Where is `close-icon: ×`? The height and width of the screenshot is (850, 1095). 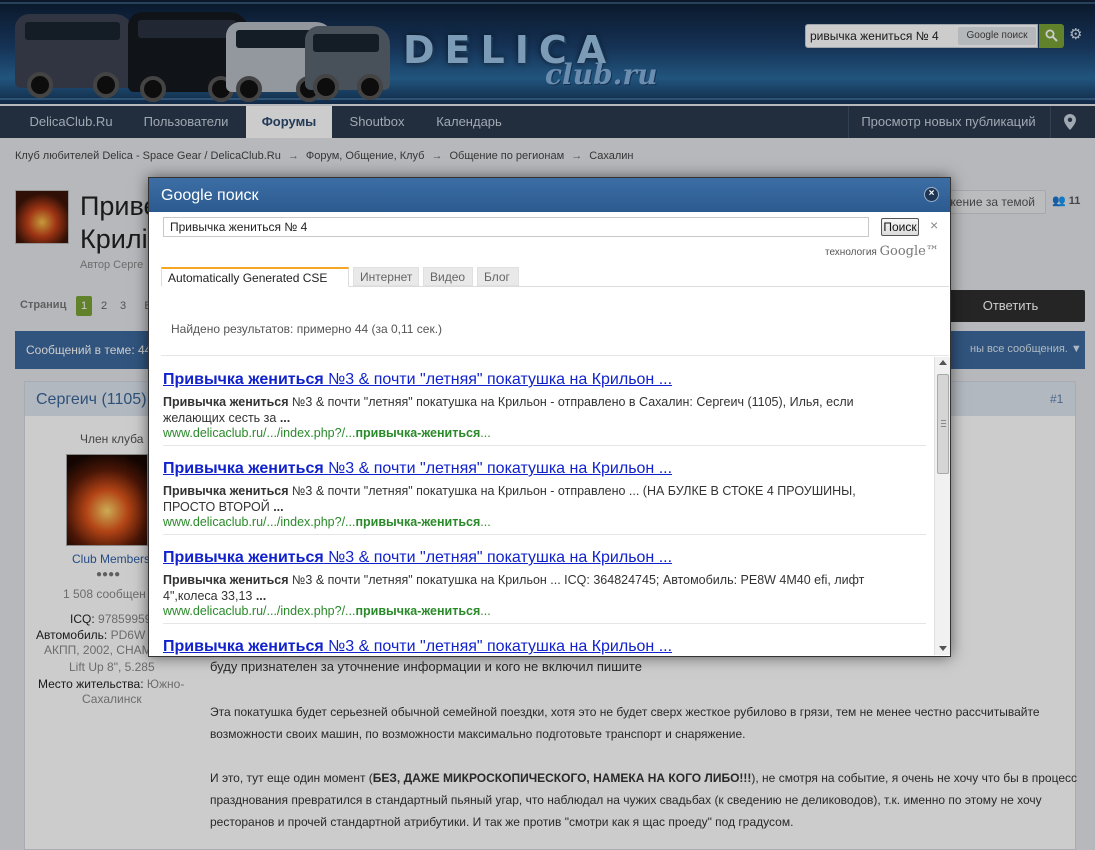
close-icon: × is located at coordinates (931, 194).